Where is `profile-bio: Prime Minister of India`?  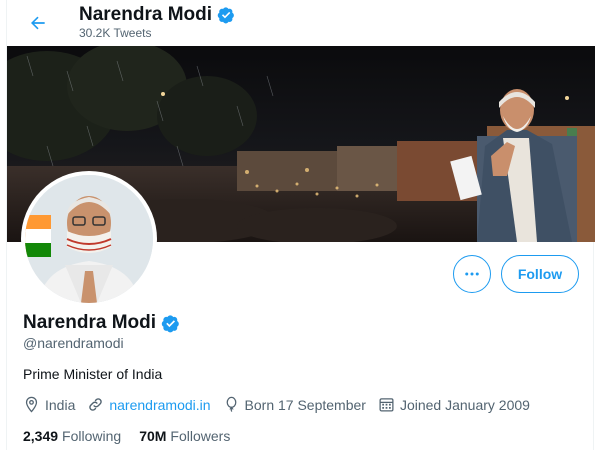 profile-bio: Prime Minister of India is located at coordinates (93, 374).